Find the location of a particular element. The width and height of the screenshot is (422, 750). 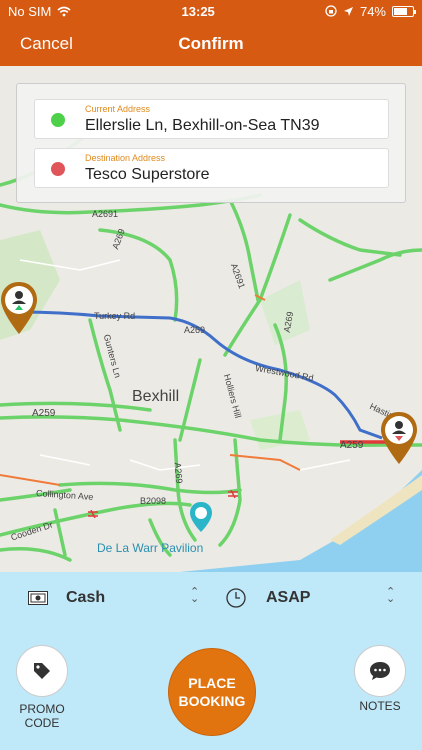

clock-icon is located at coordinates (236, 598).